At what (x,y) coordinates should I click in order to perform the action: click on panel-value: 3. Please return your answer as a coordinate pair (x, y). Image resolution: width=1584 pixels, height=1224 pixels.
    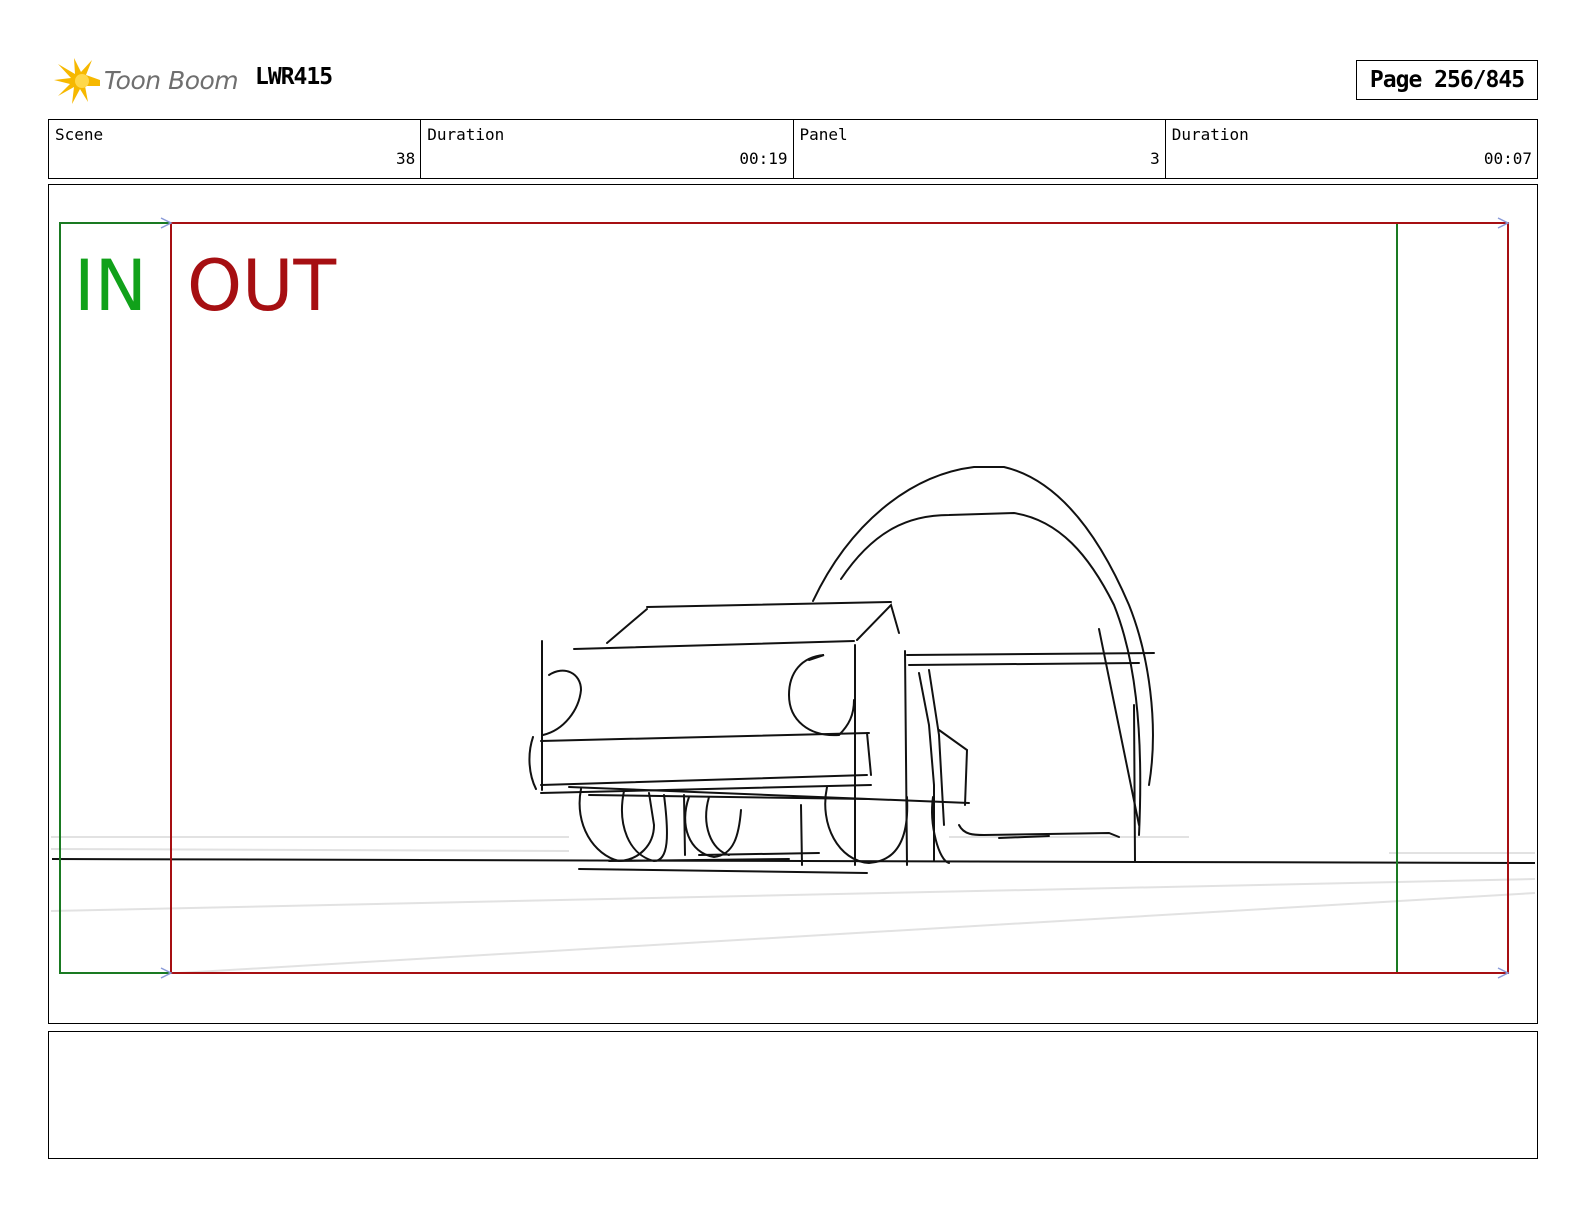
    Looking at the image, I should click on (1155, 158).